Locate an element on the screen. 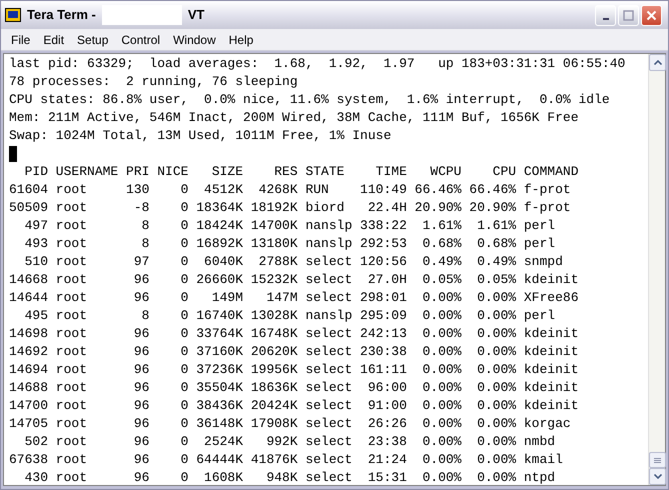 This screenshot has height=490, width=669. scroll-thumb is located at coordinates (657, 460).